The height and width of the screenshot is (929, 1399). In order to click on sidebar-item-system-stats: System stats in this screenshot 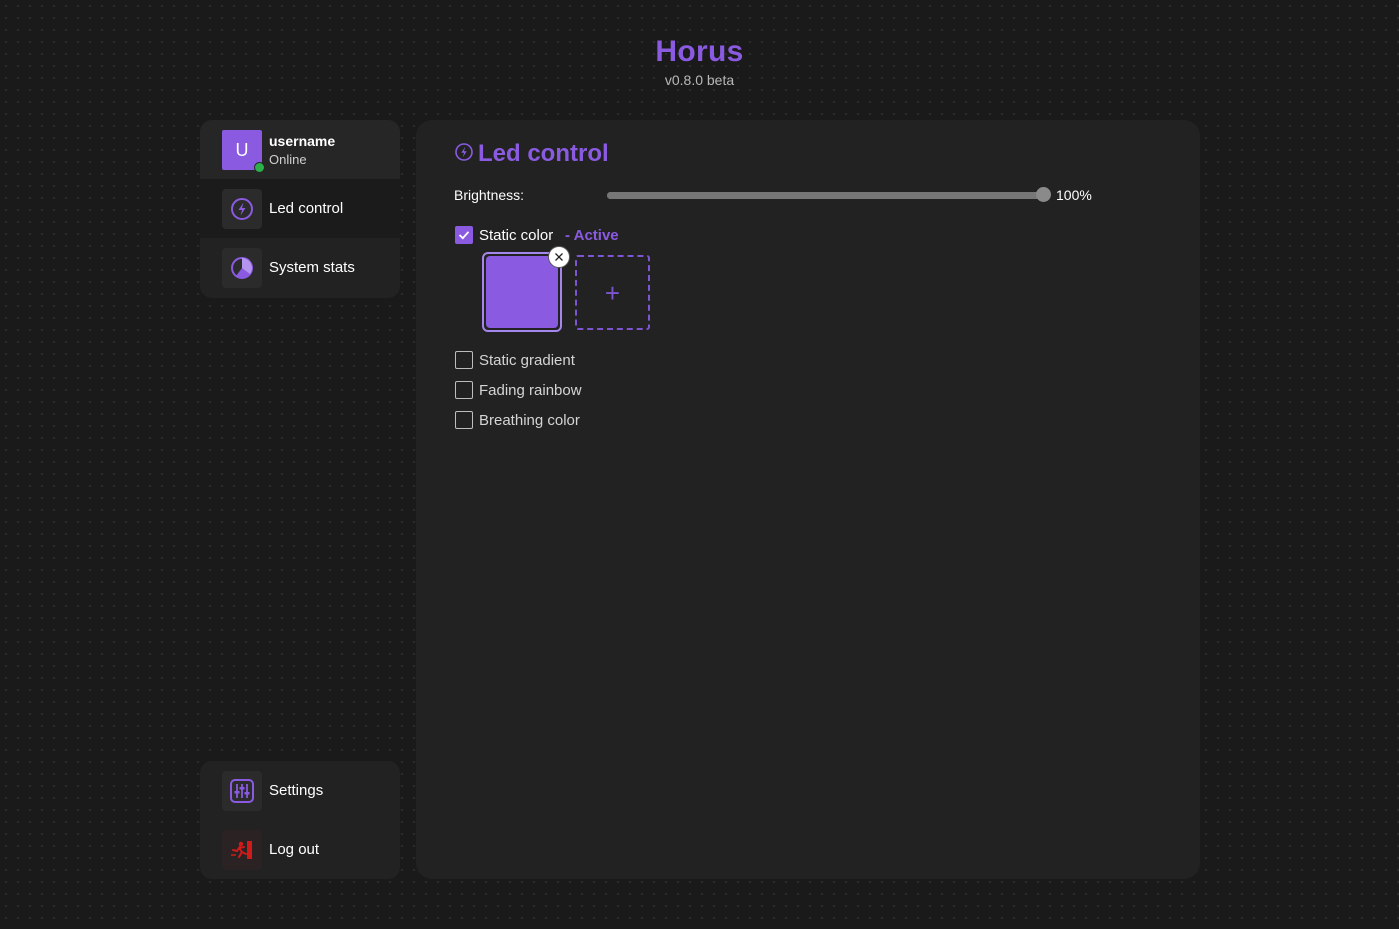, I will do `click(300, 267)`.